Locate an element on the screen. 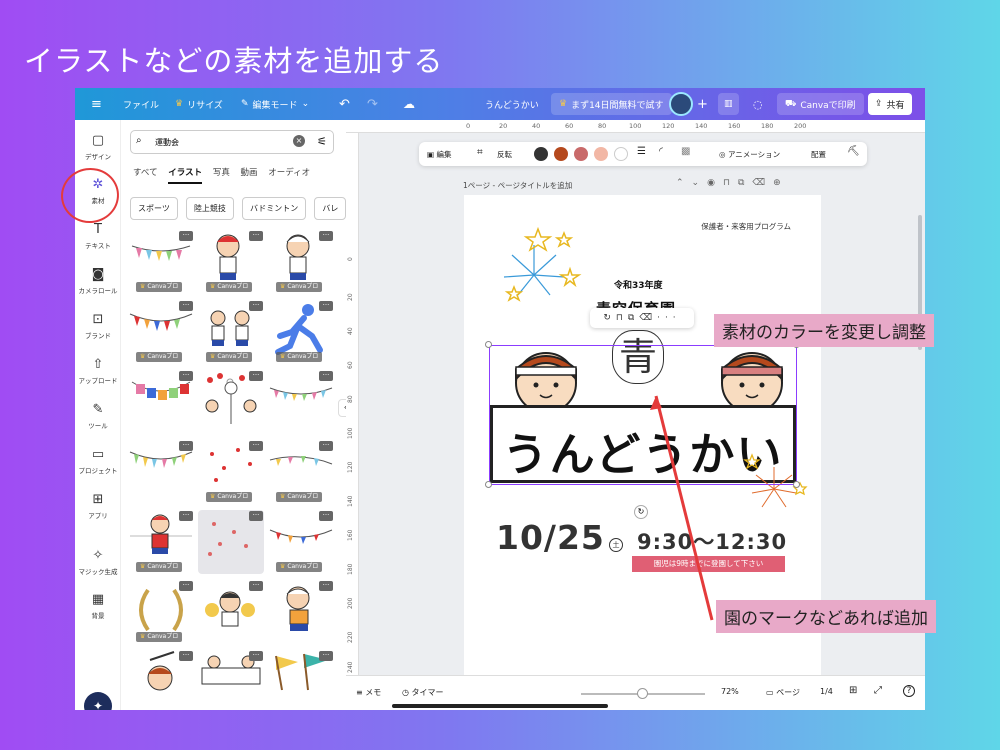 The height and width of the screenshot is (750, 1000). annotation-arrow is located at coordinates (682, 508).